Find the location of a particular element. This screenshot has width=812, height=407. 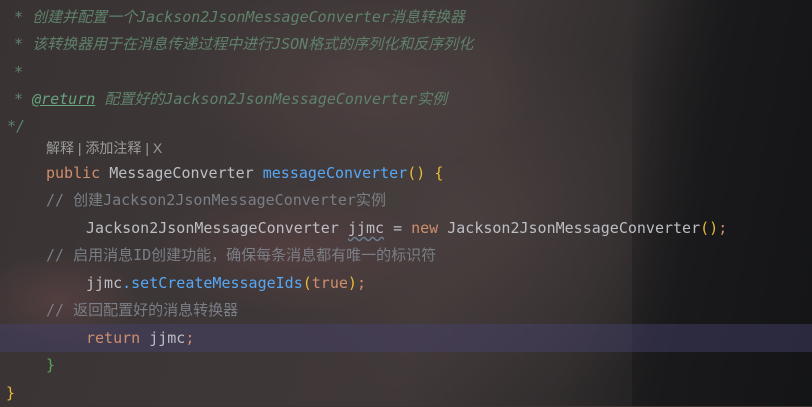

javadoc-line-3: * is located at coordinates (18, 72).